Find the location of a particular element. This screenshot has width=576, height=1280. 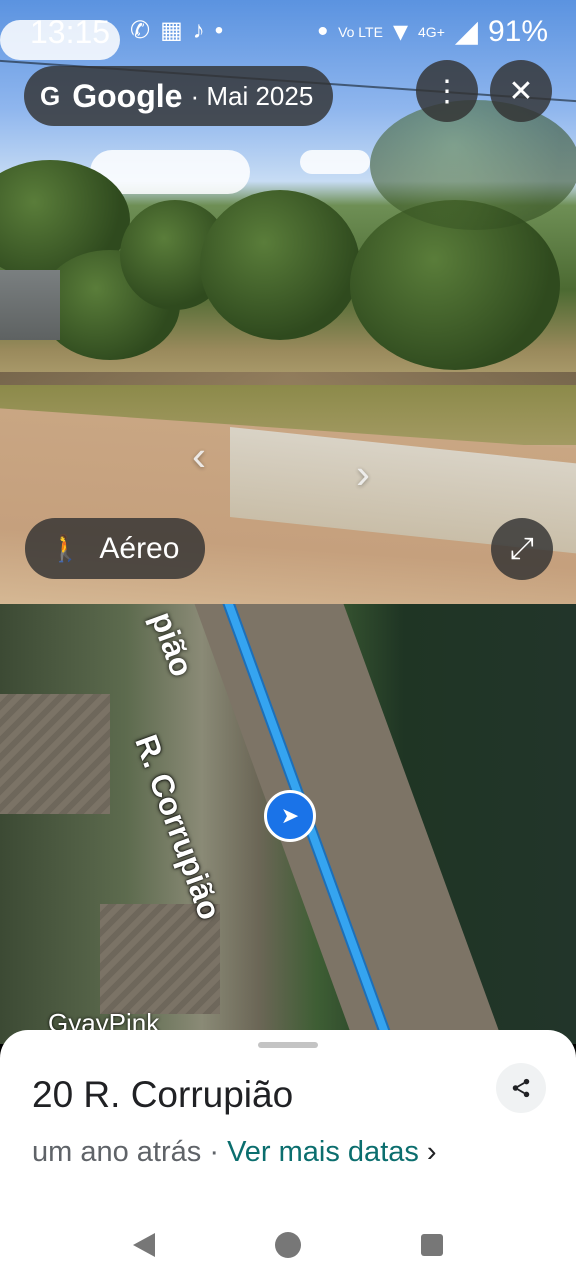

expand-icon: ⤢ is located at coordinates (522, 548).